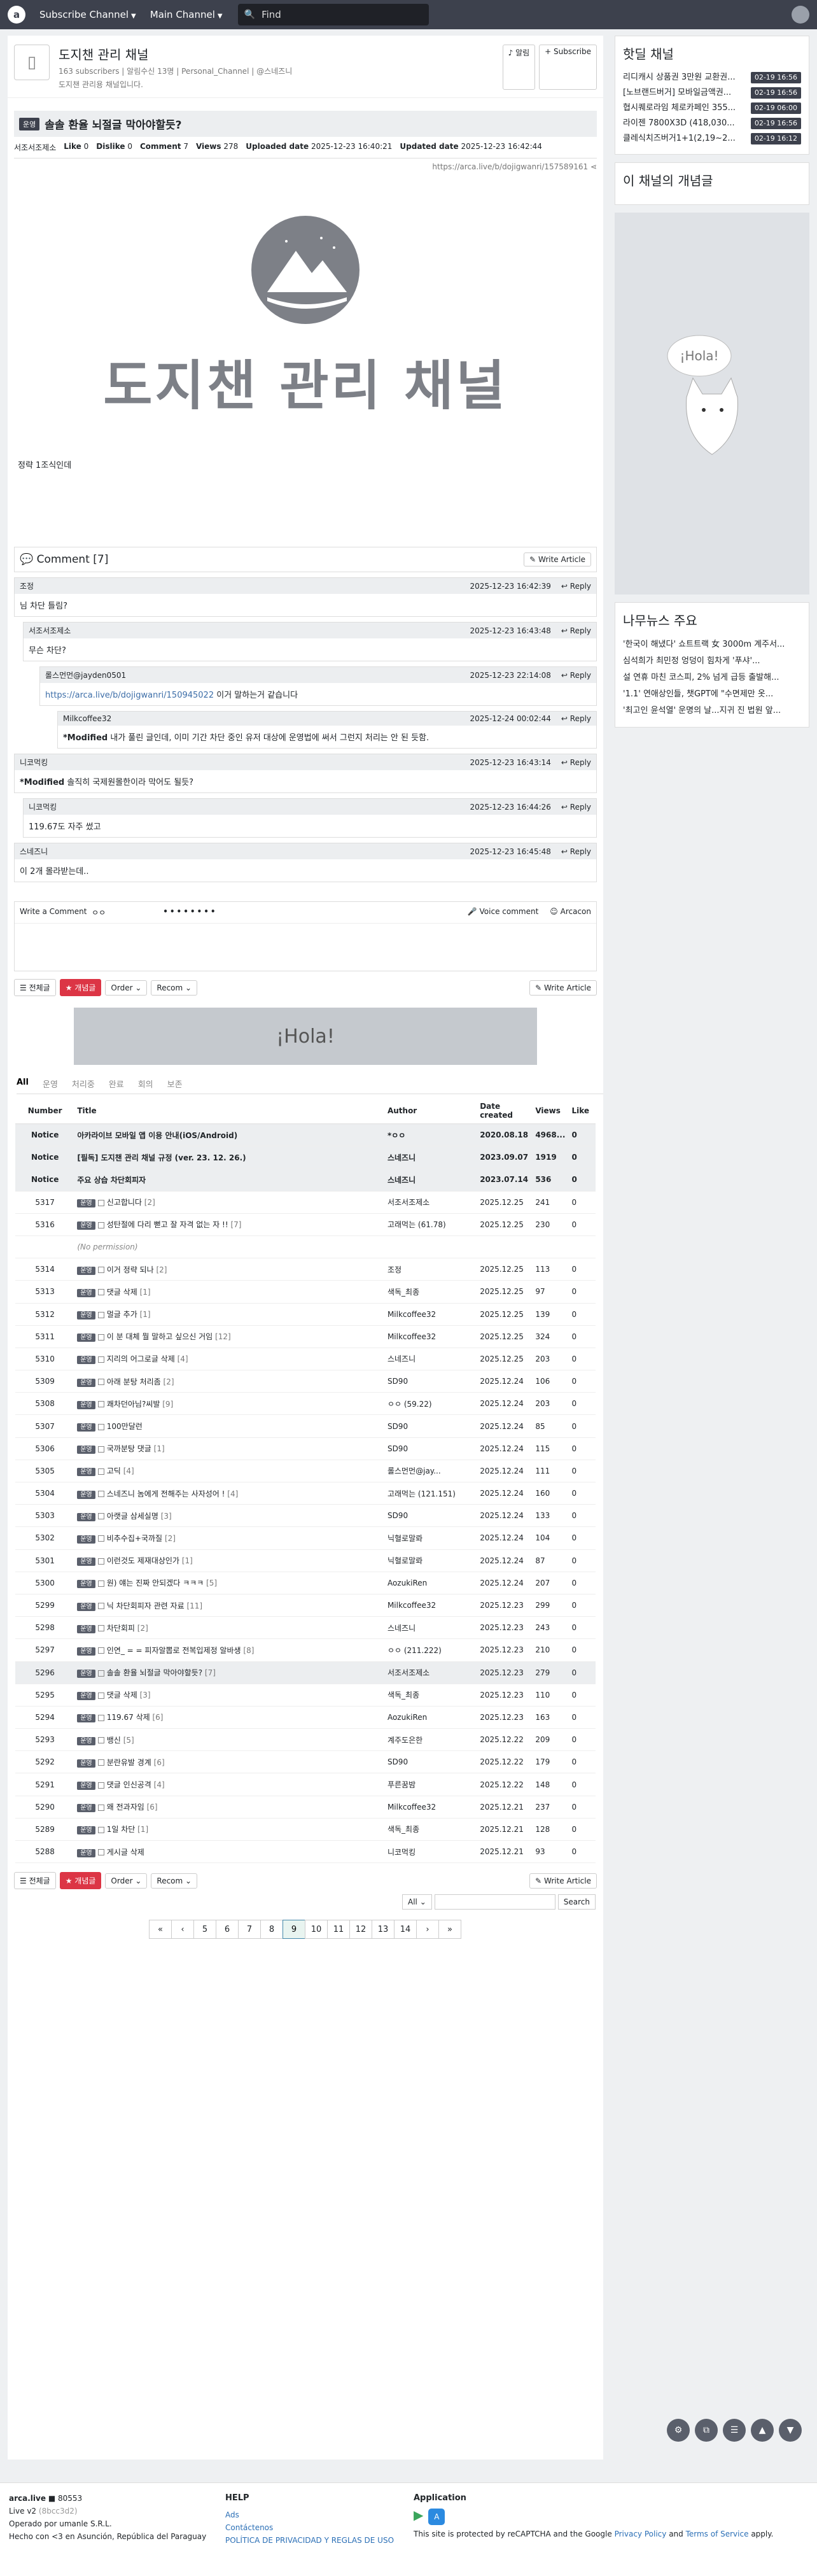  What do you see at coordinates (230, 1808) in the screenshot?
I see `row-title: 운영 왜 전과자임 [6]` at bounding box center [230, 1808].